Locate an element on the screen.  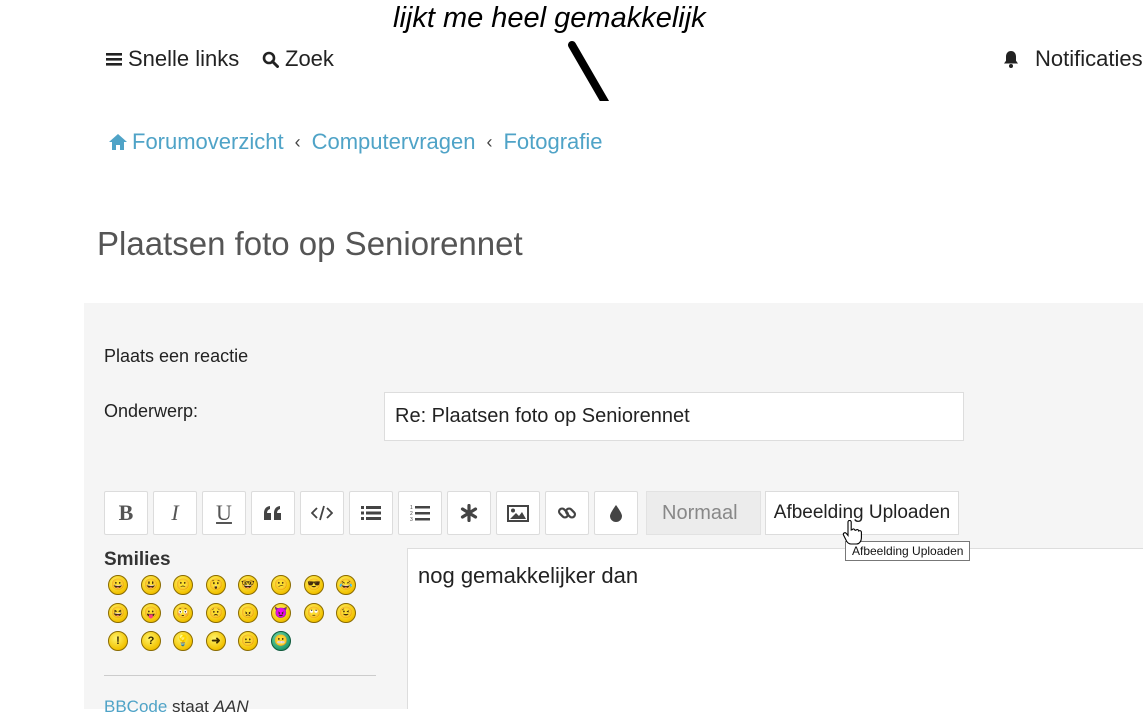
quote-icon is located at coordinates (272, 513).